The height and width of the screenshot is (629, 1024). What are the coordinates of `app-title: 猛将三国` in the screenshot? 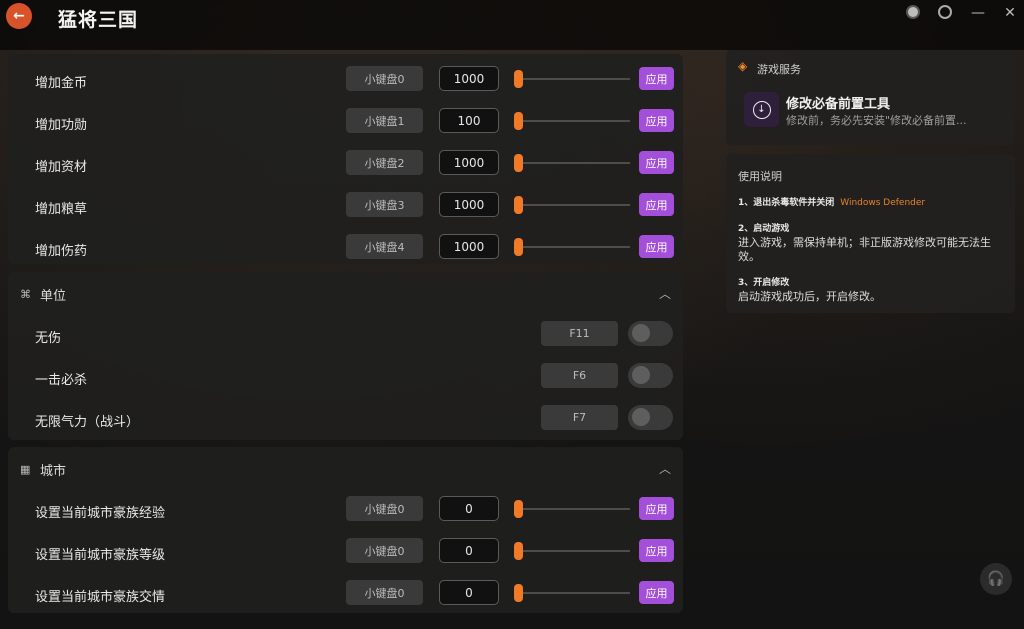 It's located at (98, 20).